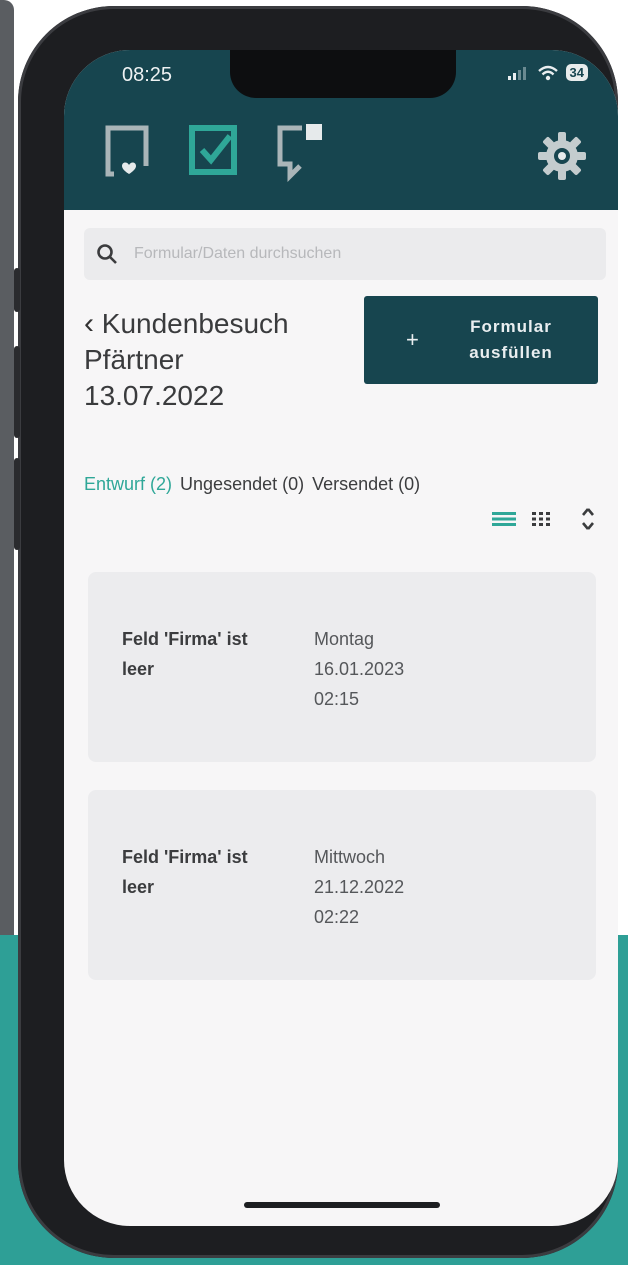 The width and height of the screenshot is (628, 1265). I want to click on app-header: 08:25 34, so click(341, 130).